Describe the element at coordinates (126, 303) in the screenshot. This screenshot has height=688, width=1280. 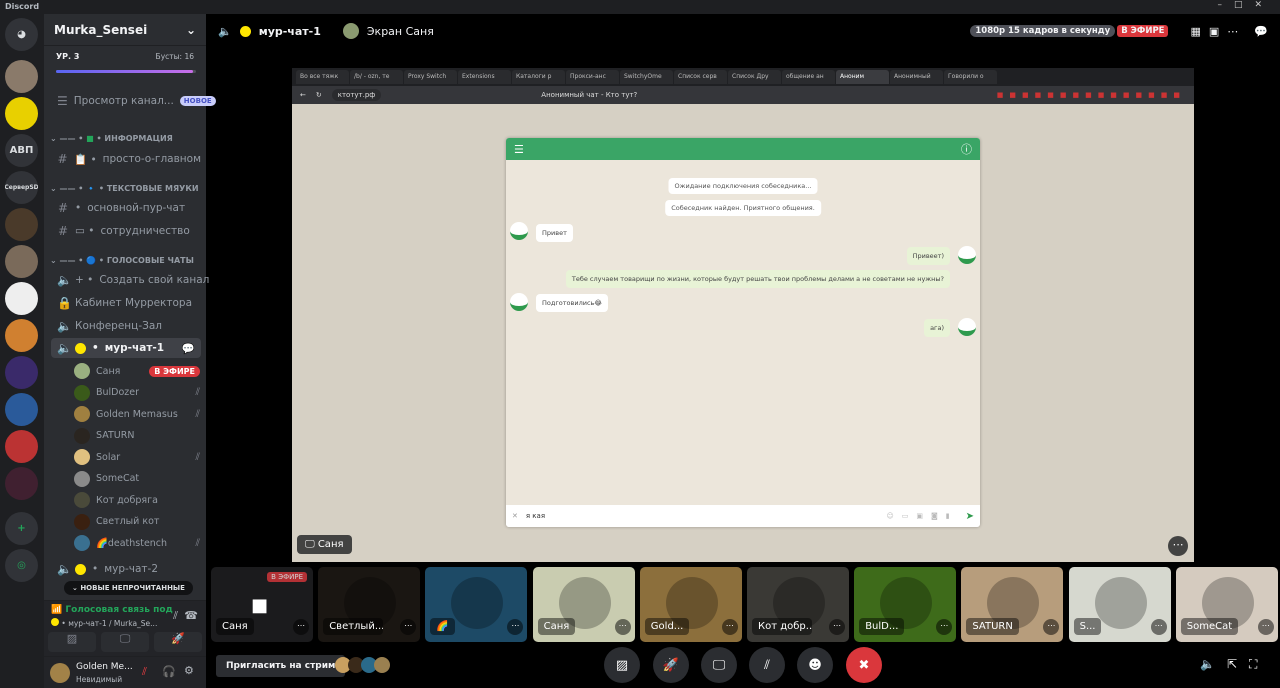
I see `channel-cabinet: 🔒 Кабинет Мурректора` at that location.